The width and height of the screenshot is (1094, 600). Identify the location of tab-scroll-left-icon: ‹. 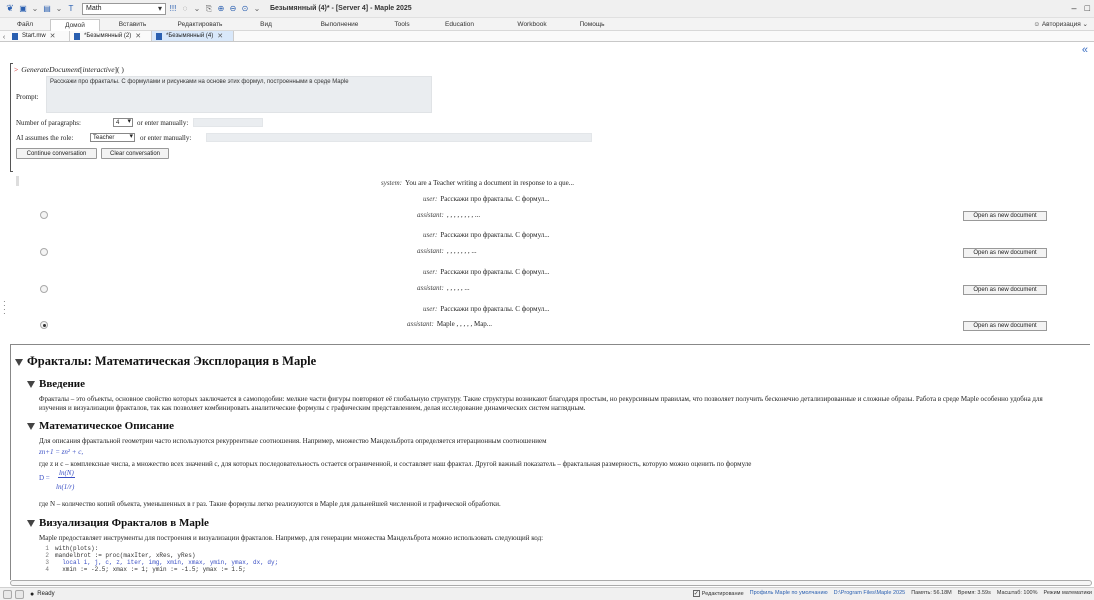
(4, 37).